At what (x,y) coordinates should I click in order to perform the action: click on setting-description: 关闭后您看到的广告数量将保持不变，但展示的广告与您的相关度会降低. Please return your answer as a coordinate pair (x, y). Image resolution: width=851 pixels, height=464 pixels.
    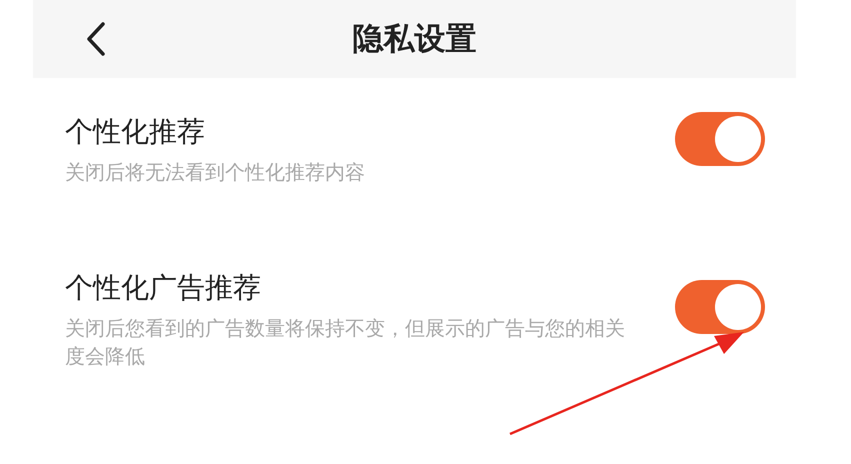
    Looking at the image, I should click on (345, 342).